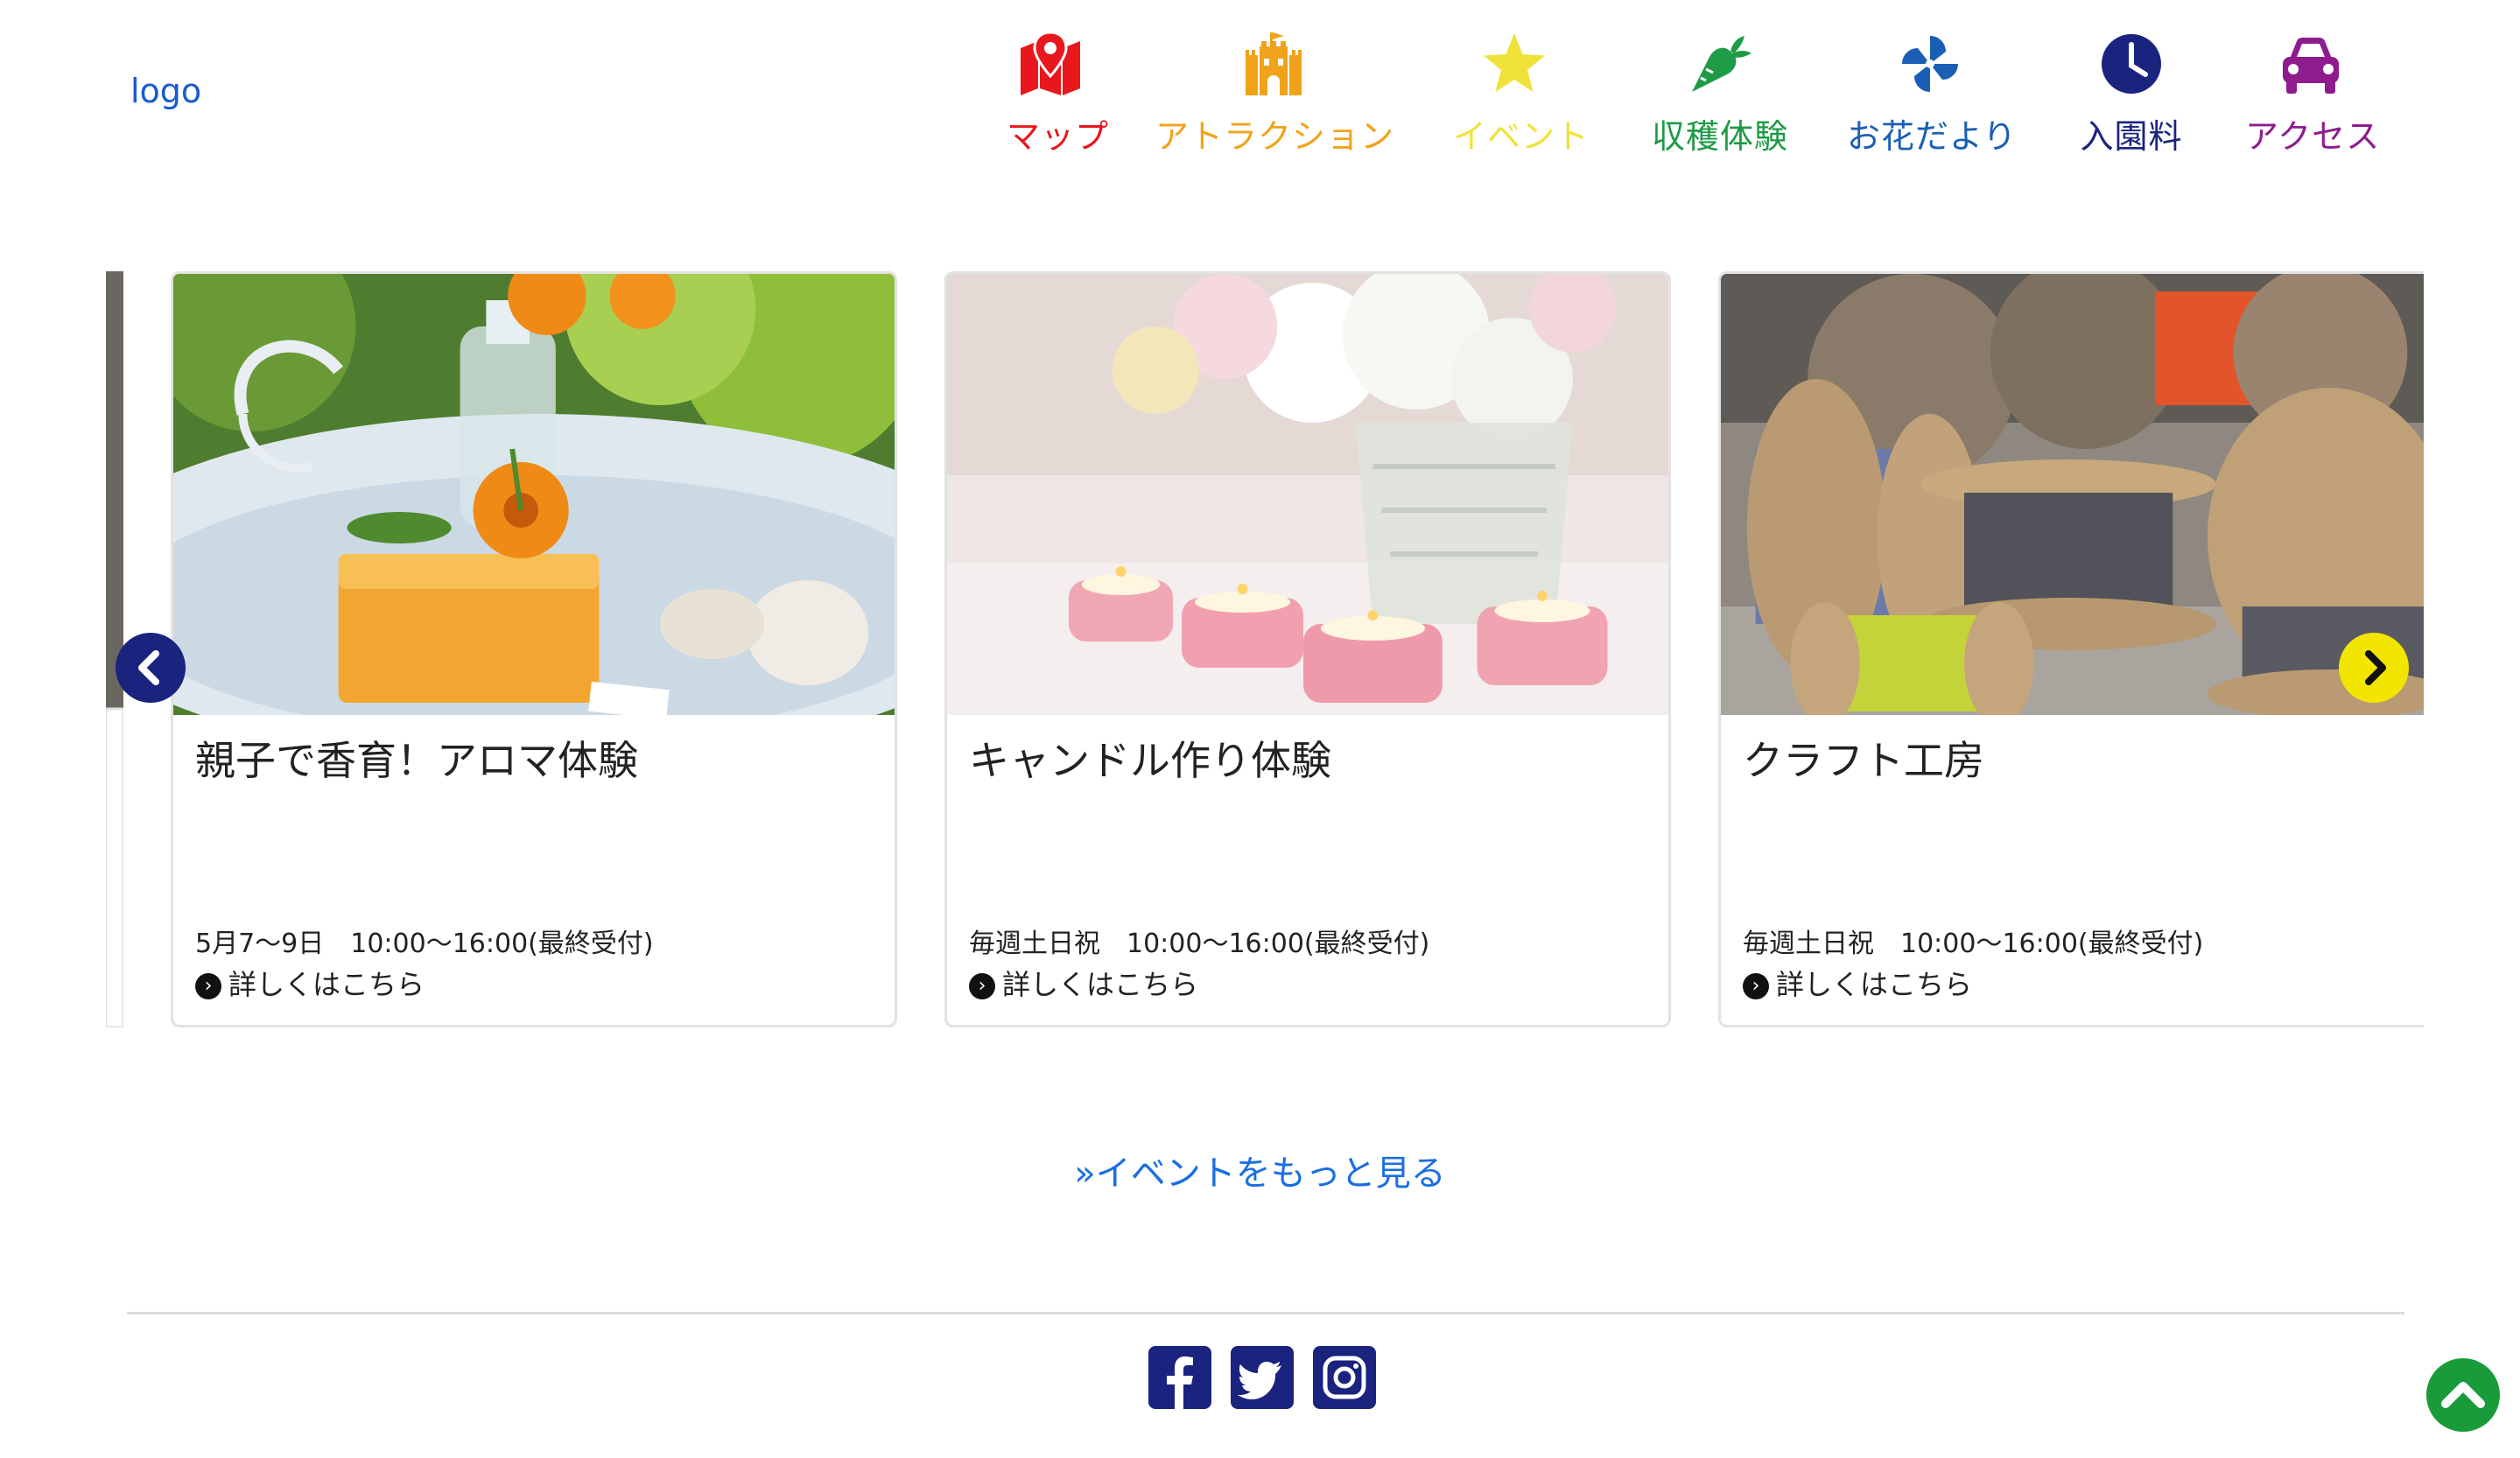 This screenshot has width=2520, height=1458. I want to click on nav-attraction: アトラクション, so click(1274, 93).